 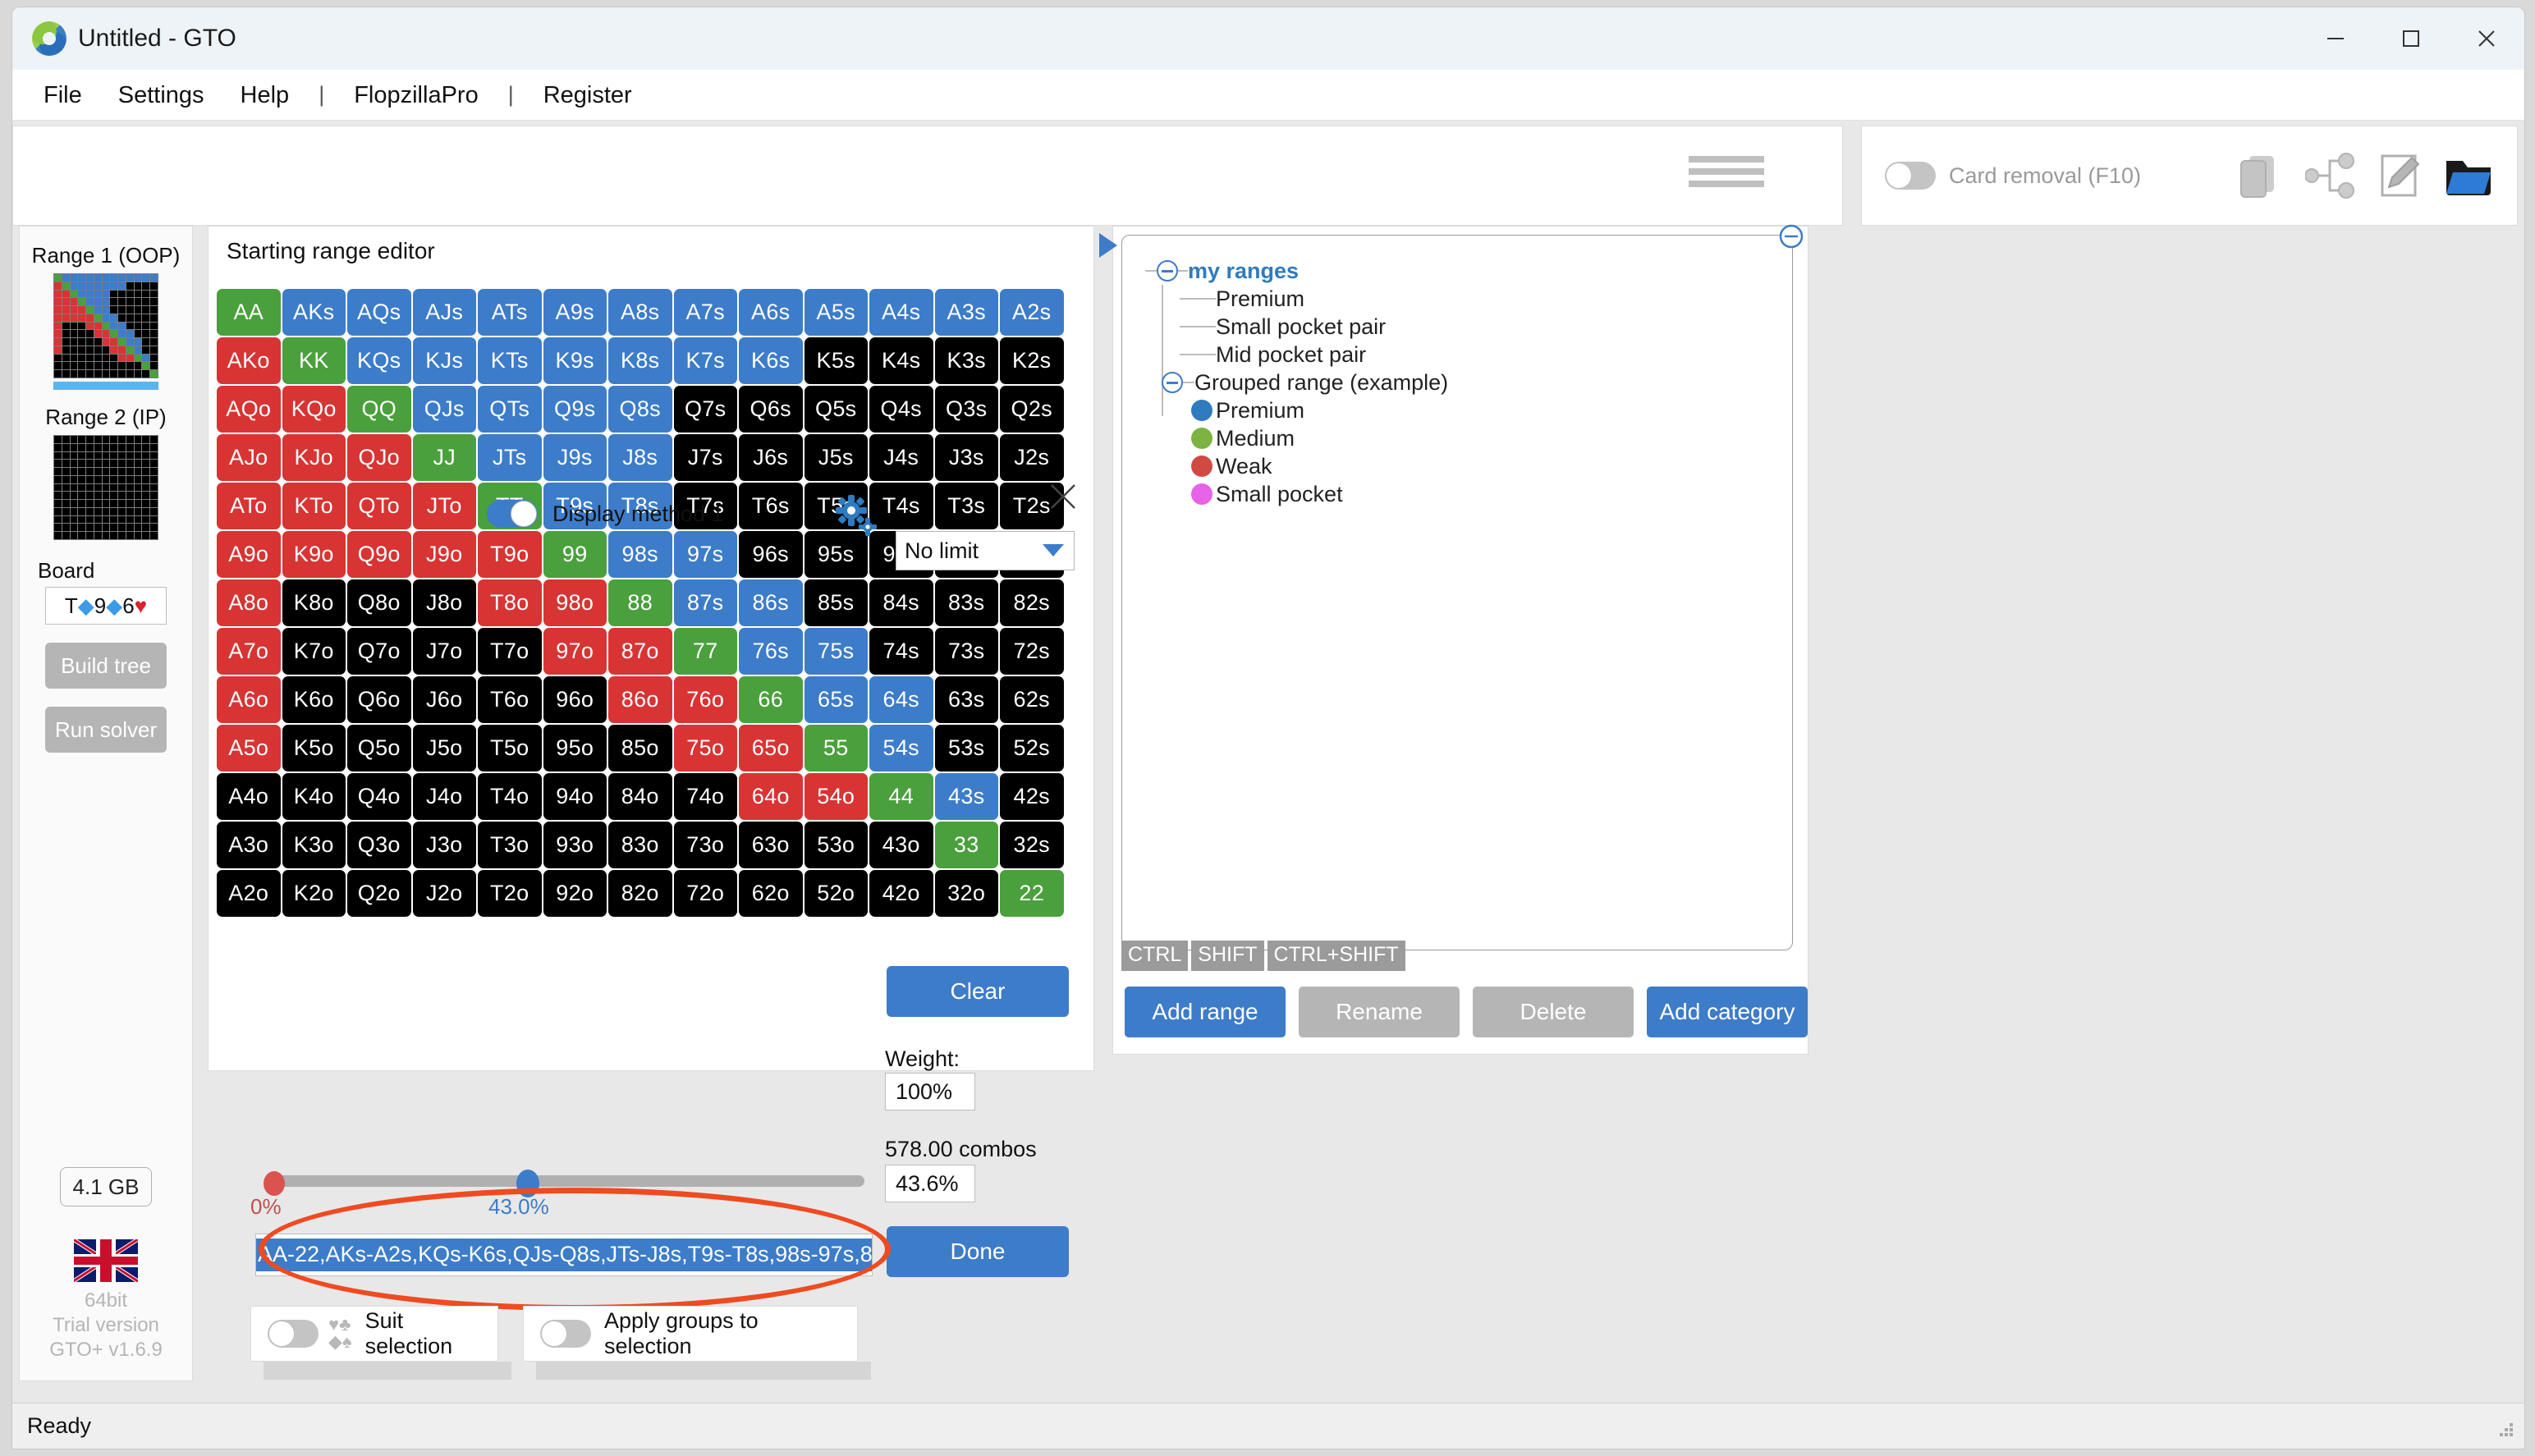 I want to click on matrix-cell-54o: 54o, so click(x=836, y=796).